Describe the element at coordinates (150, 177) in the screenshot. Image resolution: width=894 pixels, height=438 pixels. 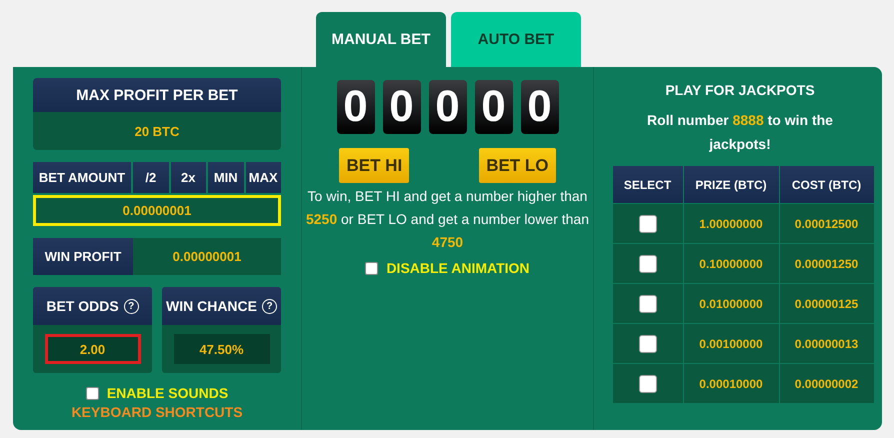
I see `bet-amount-button: /2` at that location.